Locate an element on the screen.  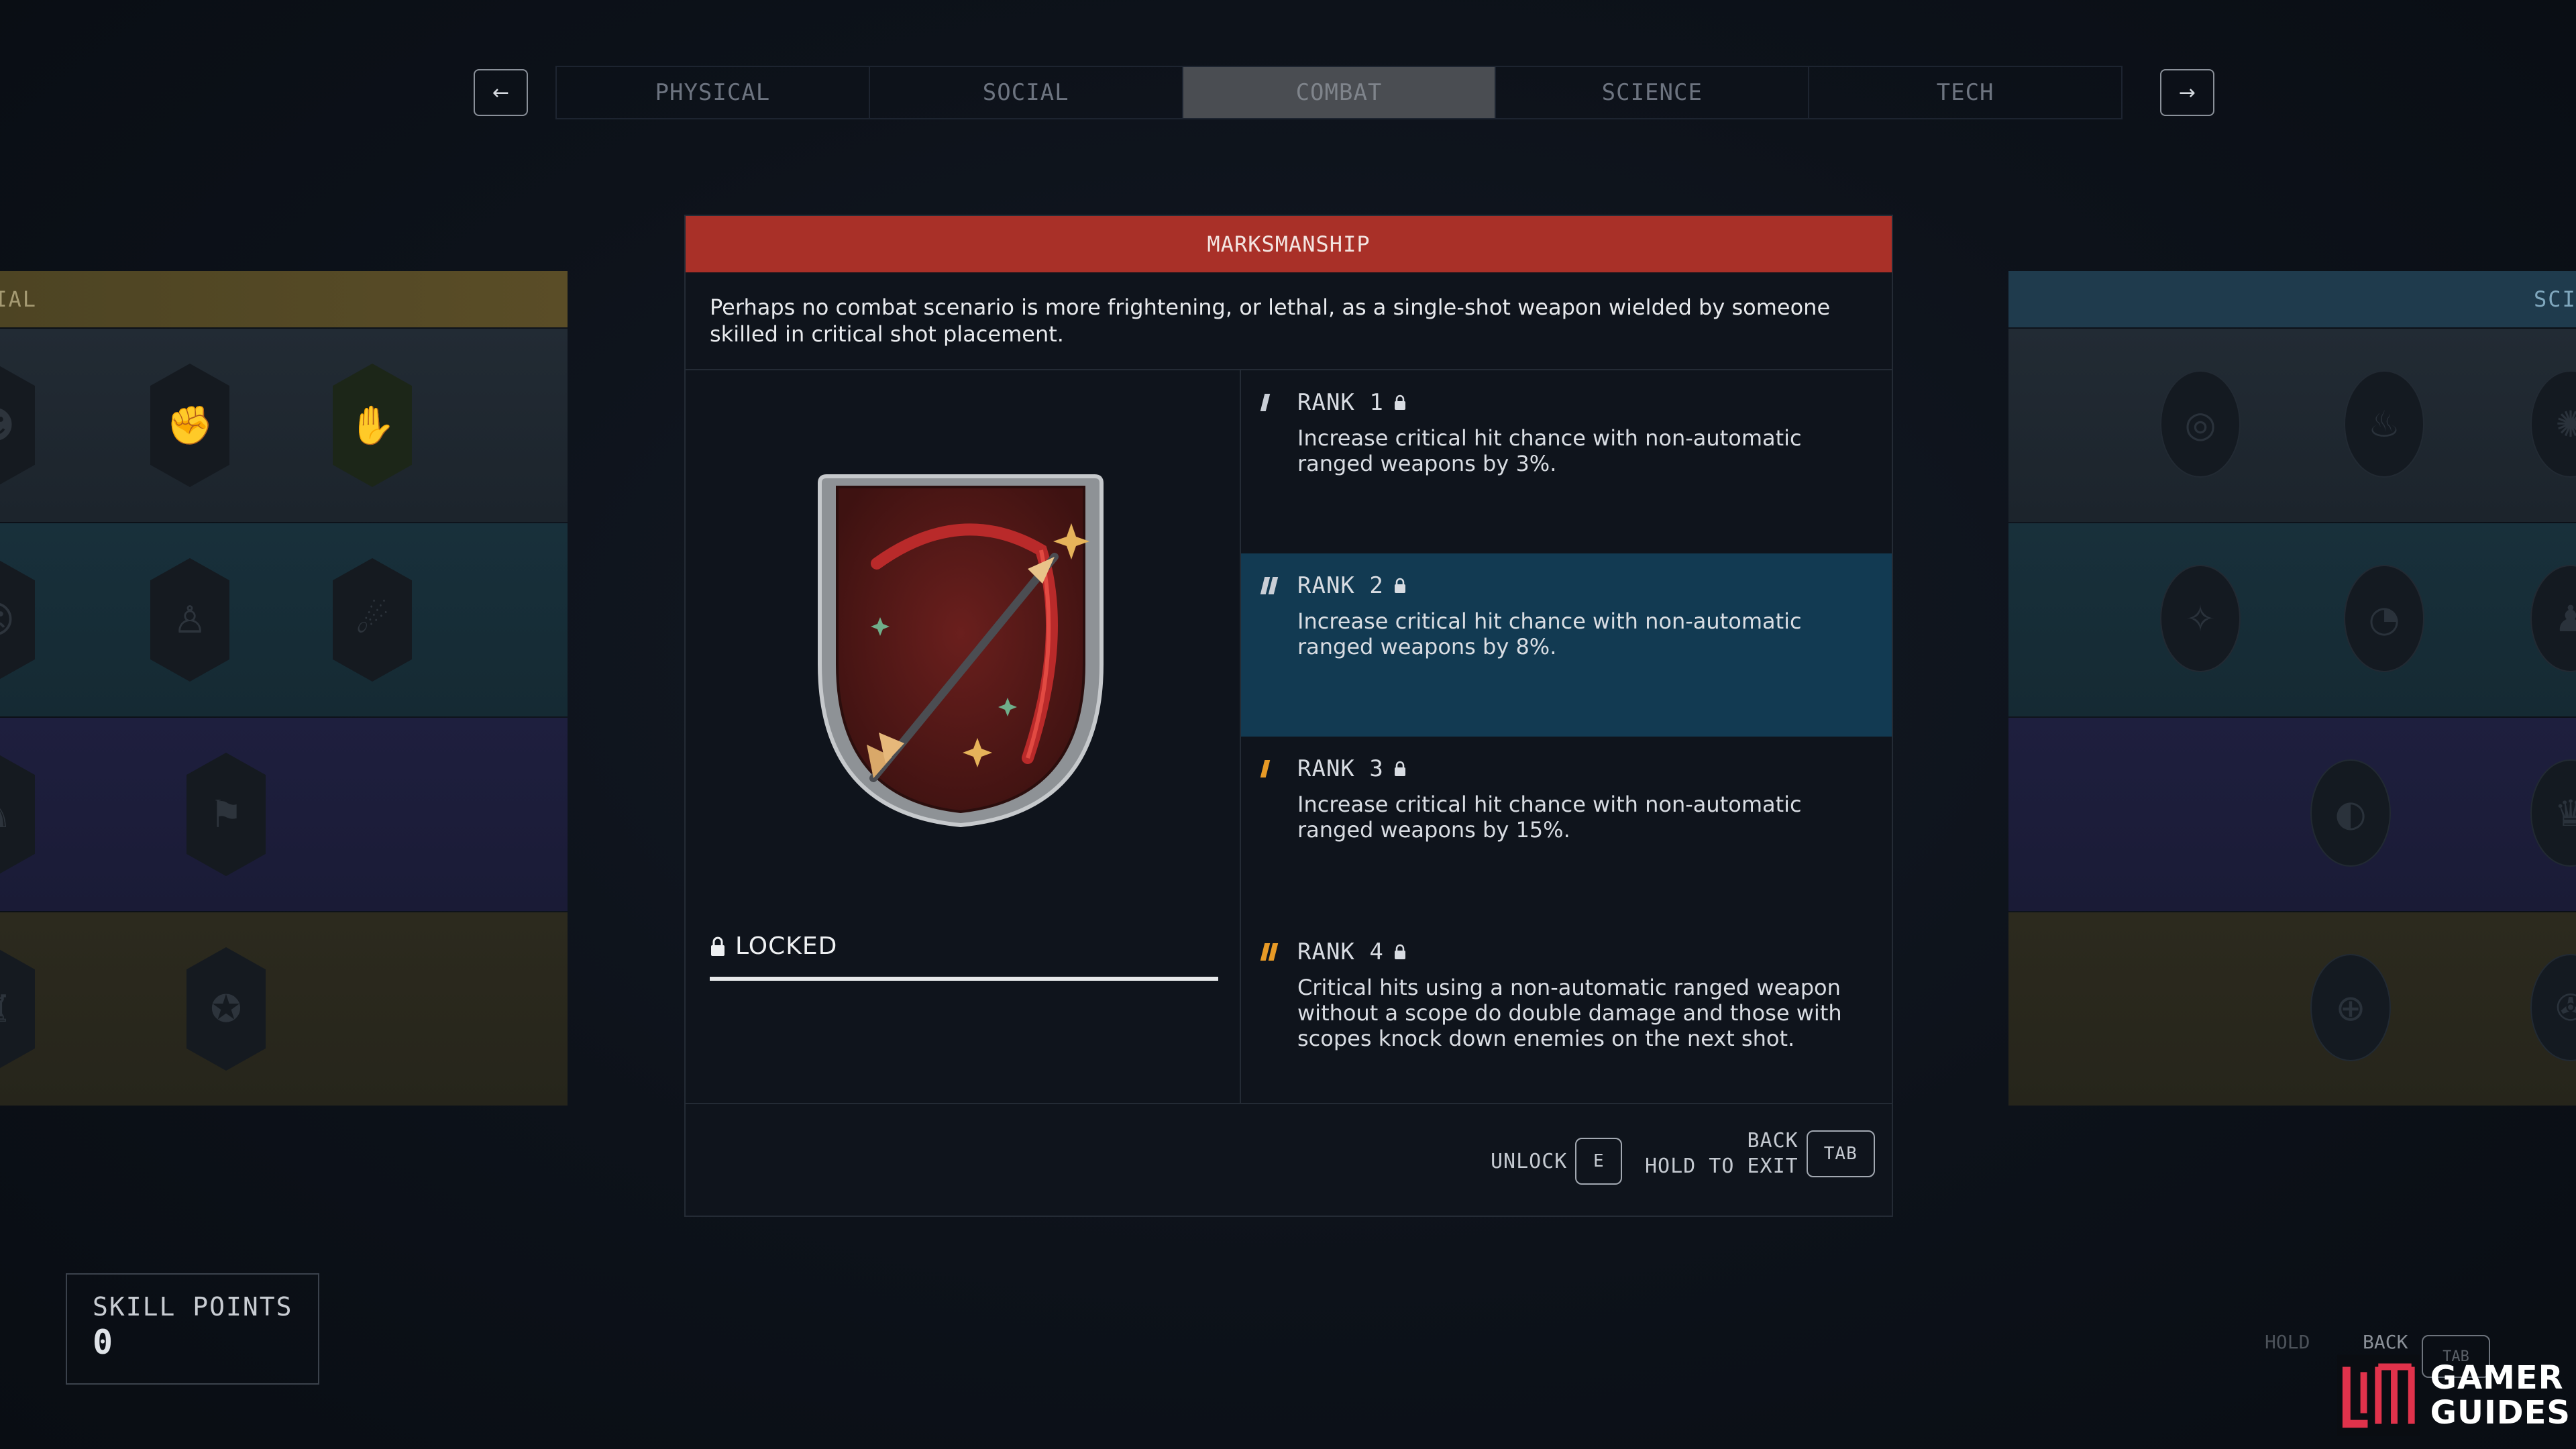
skill-icon-locked: ☻ is located at coordinates (17, 425).